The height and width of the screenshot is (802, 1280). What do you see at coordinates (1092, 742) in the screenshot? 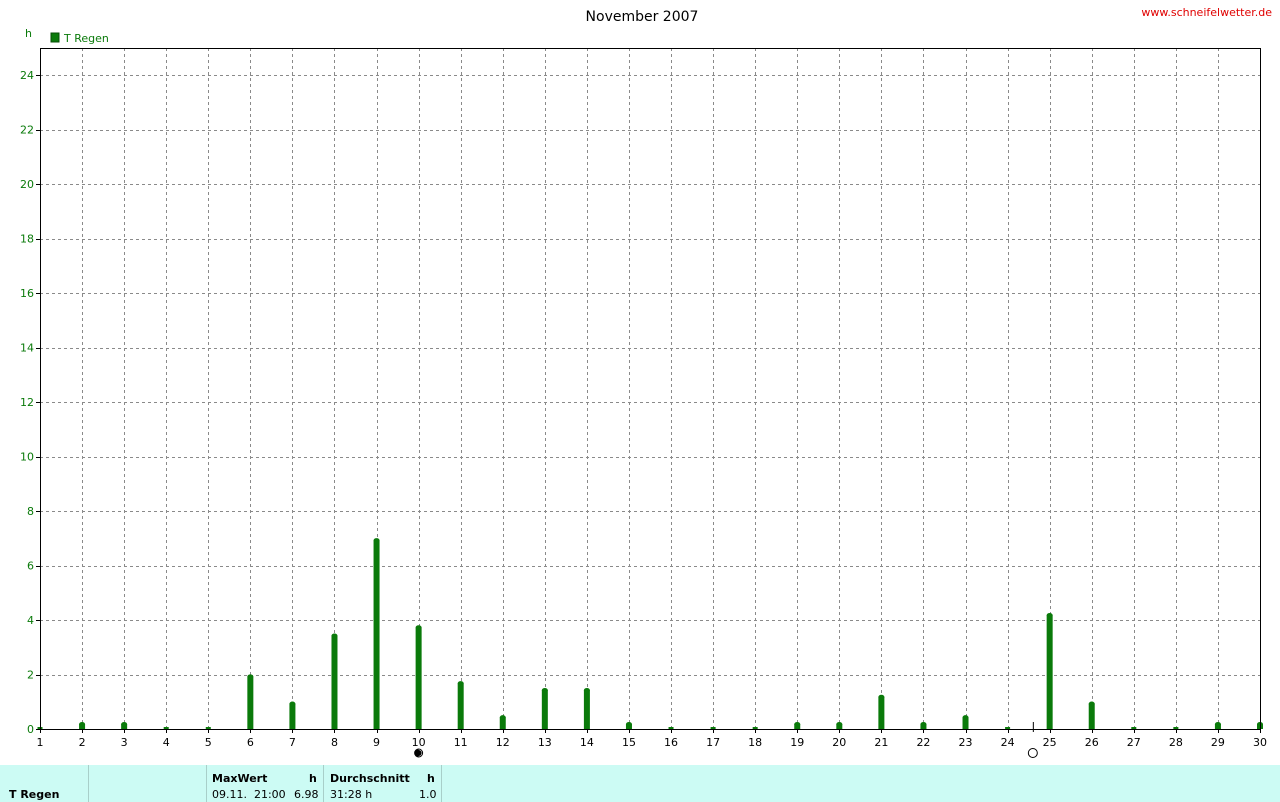
I see `x-tick-label: 26` at bounding box center [1092, 742].